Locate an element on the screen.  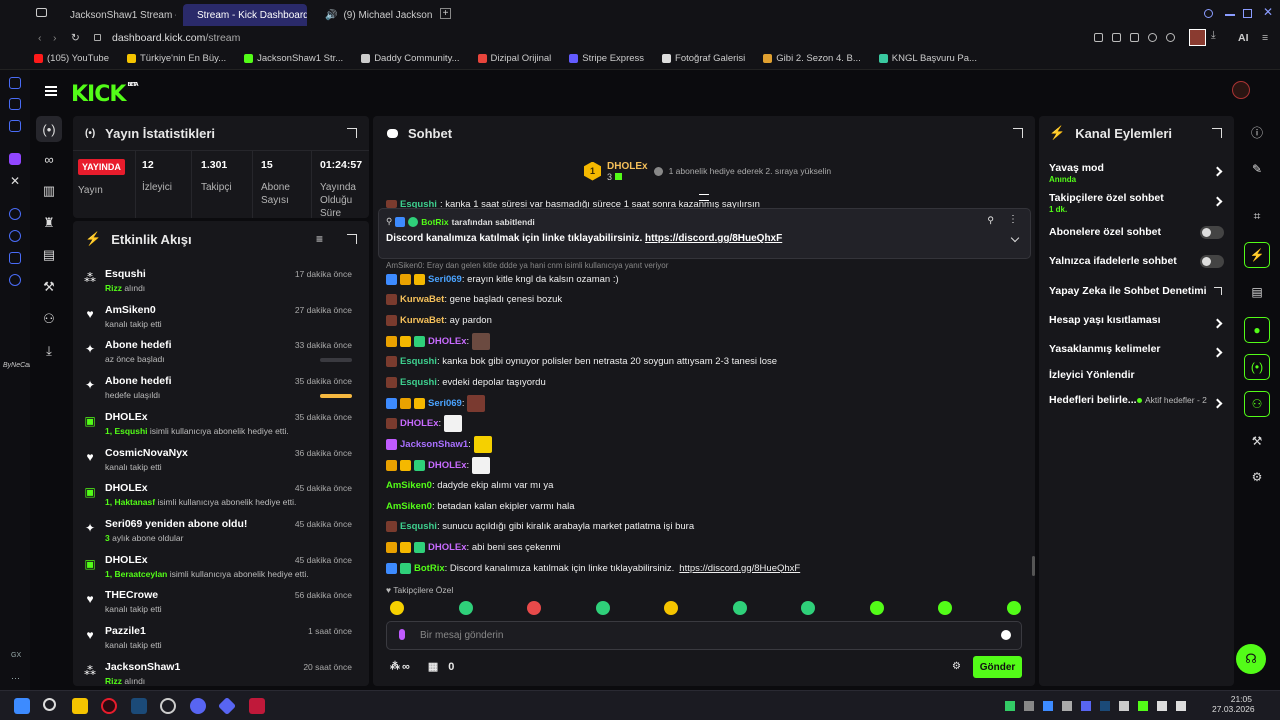
chat-settings-icon: ⚙ is located at coordinates (956, 666).